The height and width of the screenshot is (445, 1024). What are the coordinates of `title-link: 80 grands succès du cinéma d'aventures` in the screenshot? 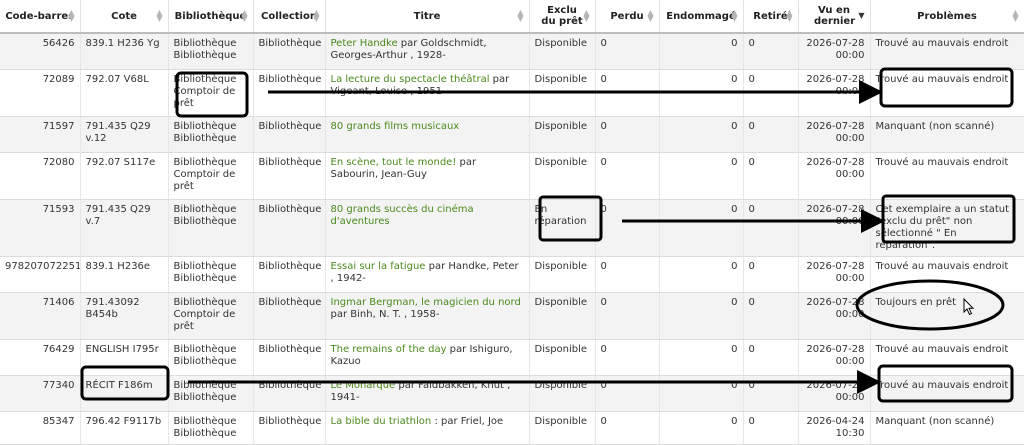 It's located at (402, 215).